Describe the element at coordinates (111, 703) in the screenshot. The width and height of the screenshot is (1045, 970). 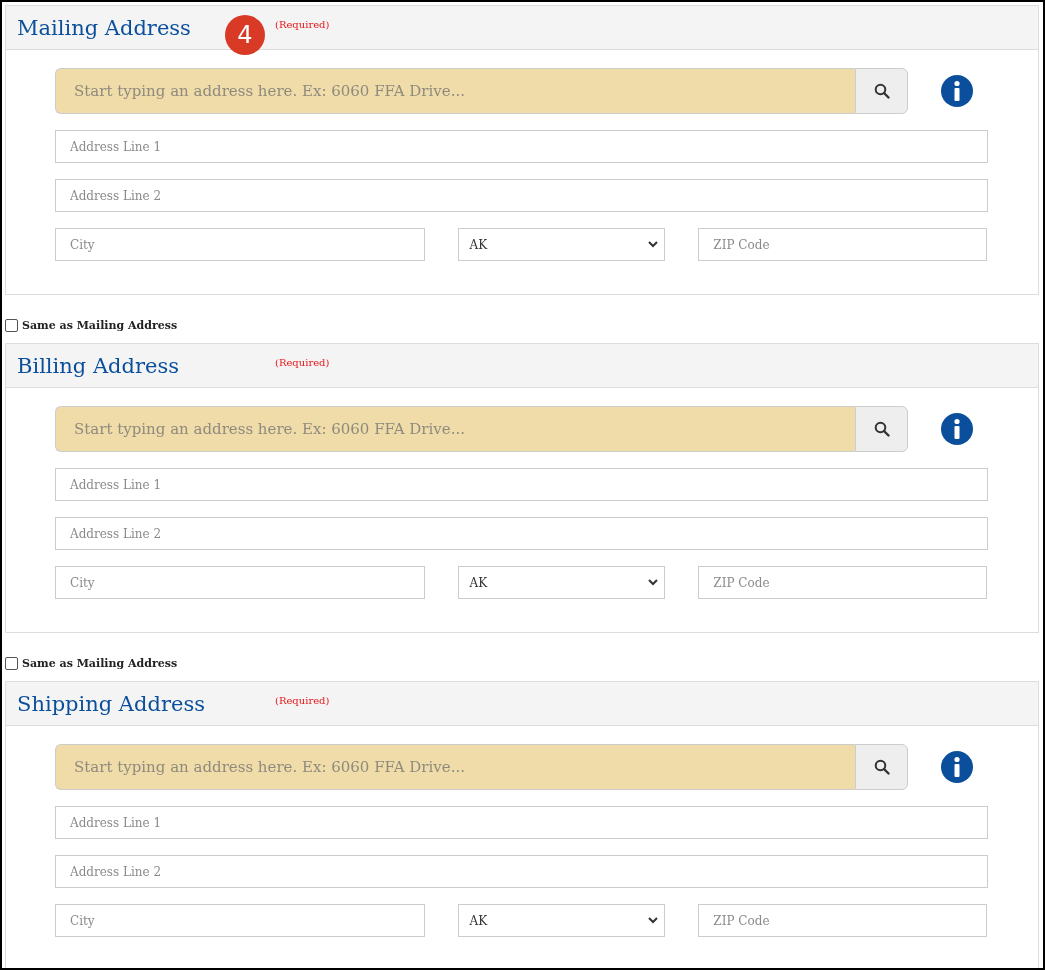
I see `section-title: Shipping Address` at that location.